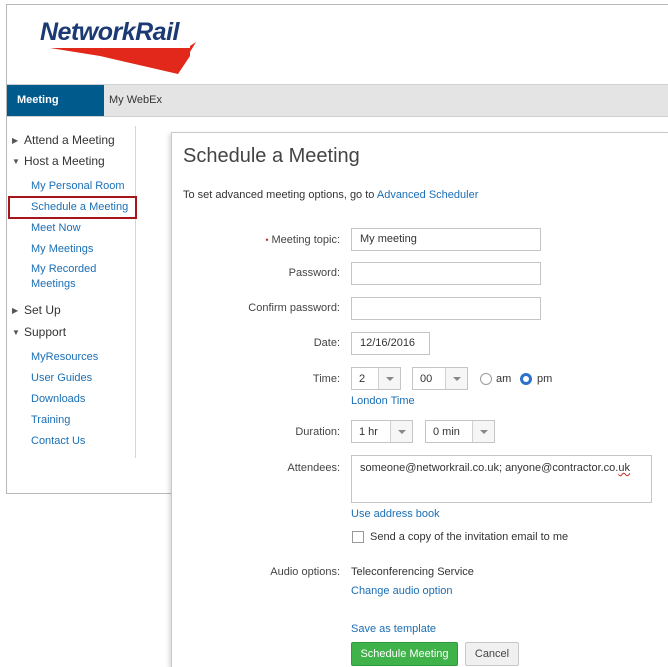 This screenshot has height=667, width=668. Describe the element at coordinates (69, 140) in the screenshot. I see `sidebar-item-label: Attend a Meeting` at that location.